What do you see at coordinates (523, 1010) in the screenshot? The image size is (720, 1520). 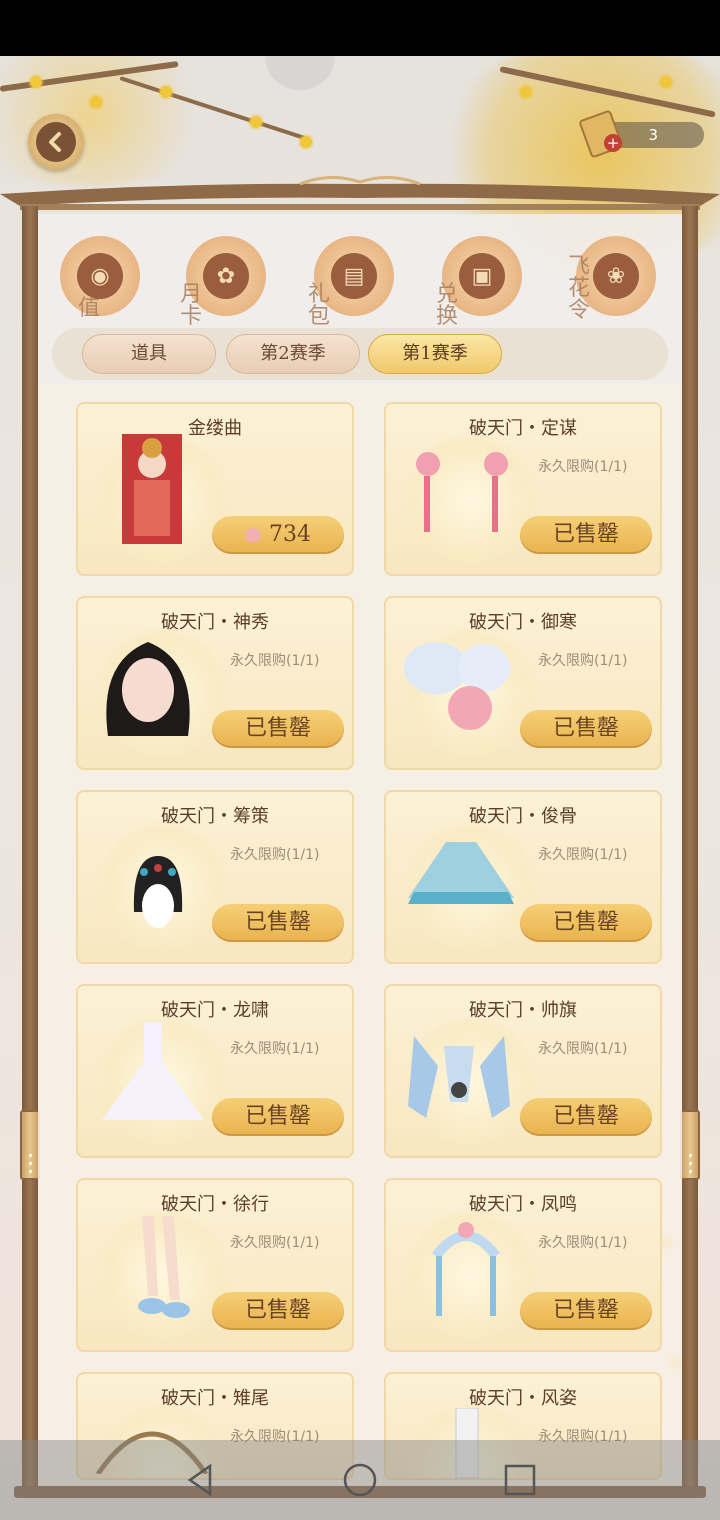 I see `item-title: 破天门・帅旗` at bounding box center [523, 1010].